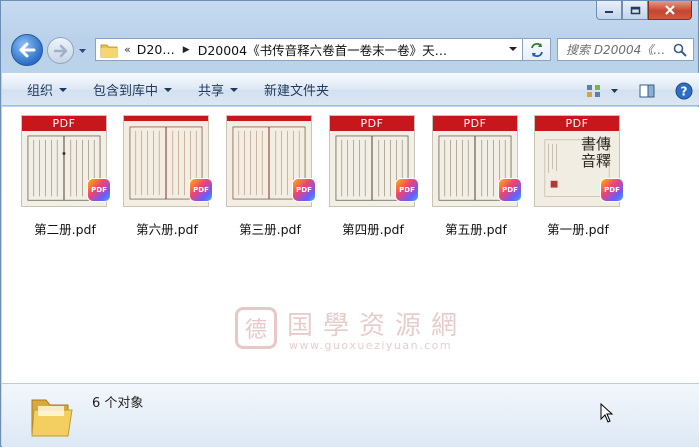 The height and width of the screenshot is (447, 699). What do you see at coordinates (373, 228) in the screenshot?
I see `file-name: 第四册.pdf` at bounding box center [373, 228].